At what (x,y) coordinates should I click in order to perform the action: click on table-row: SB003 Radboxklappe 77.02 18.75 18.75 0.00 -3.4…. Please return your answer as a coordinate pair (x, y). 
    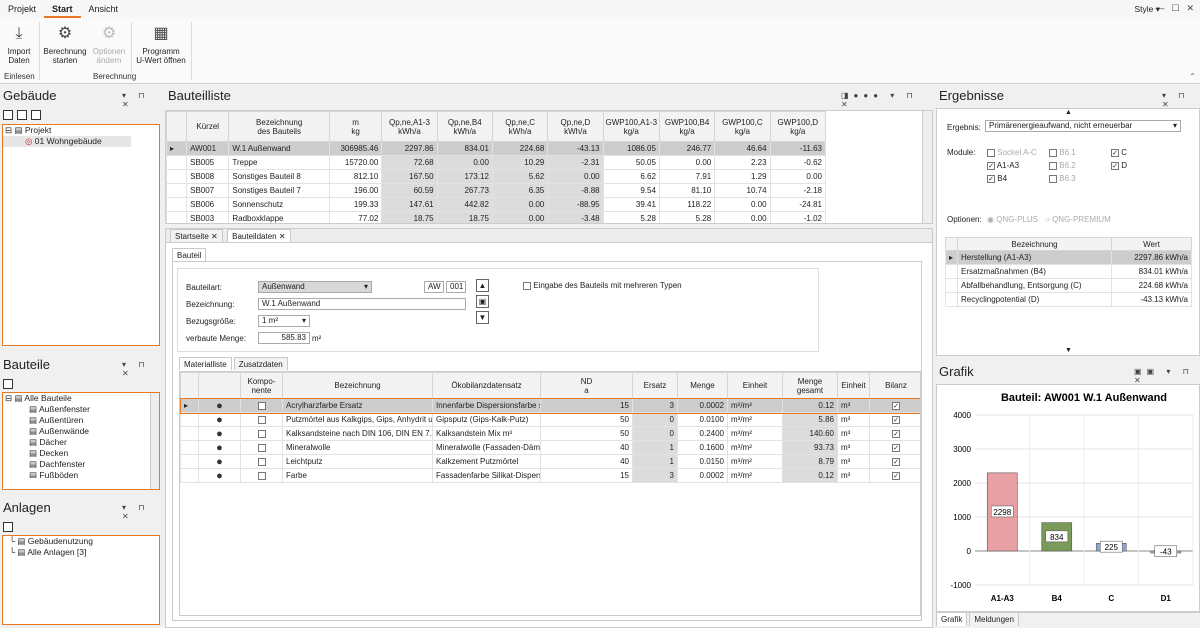
    Looking at the image, I should click on (496, 217).